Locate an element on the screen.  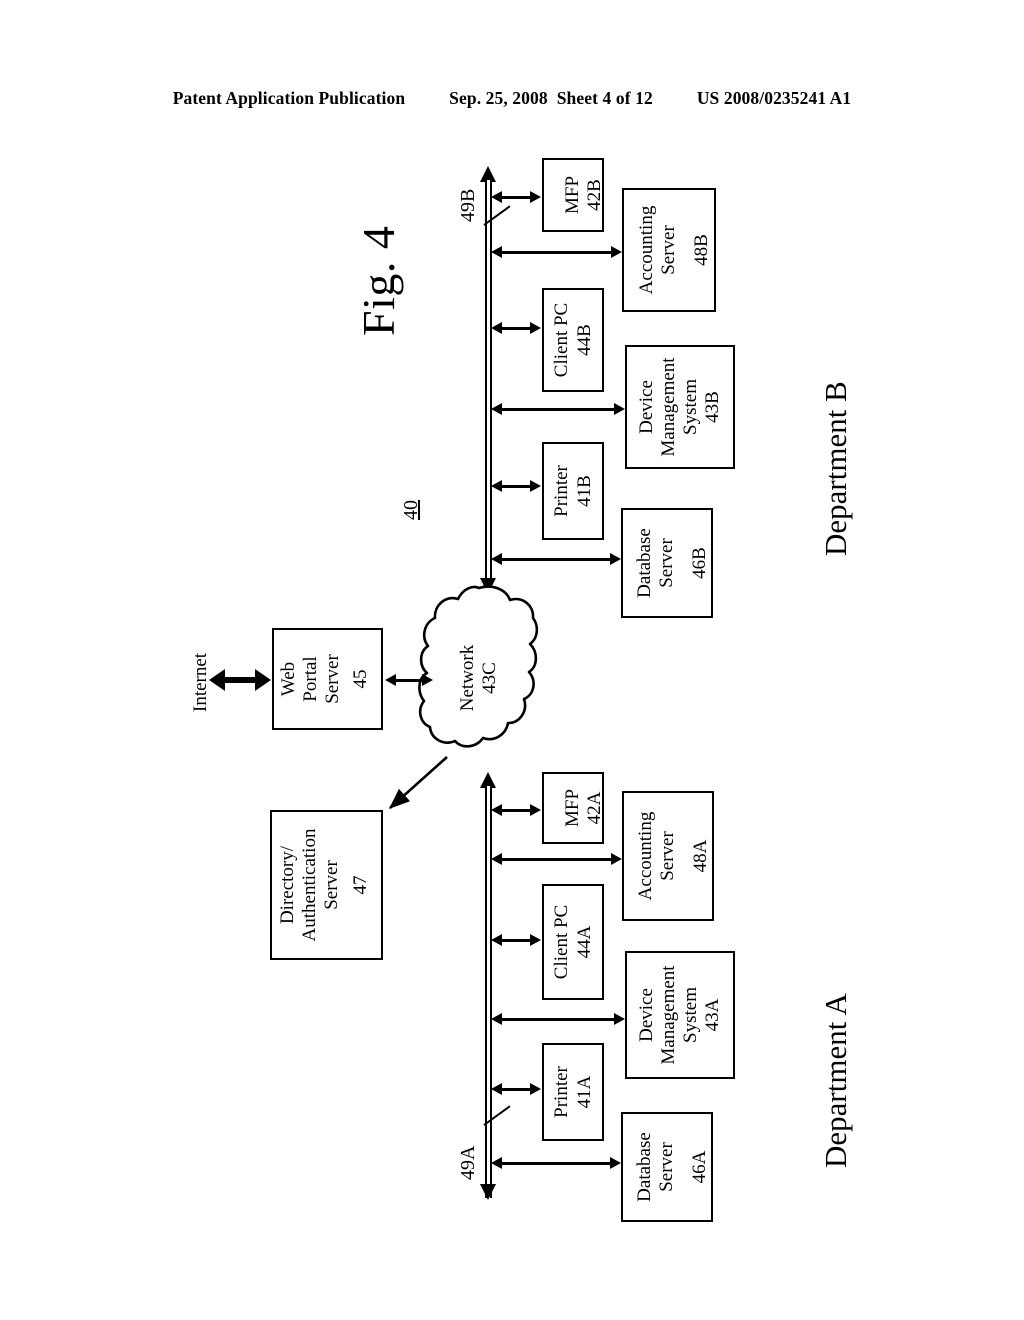
figure-title: Fig. 4 is located at coordinates (378, 280).